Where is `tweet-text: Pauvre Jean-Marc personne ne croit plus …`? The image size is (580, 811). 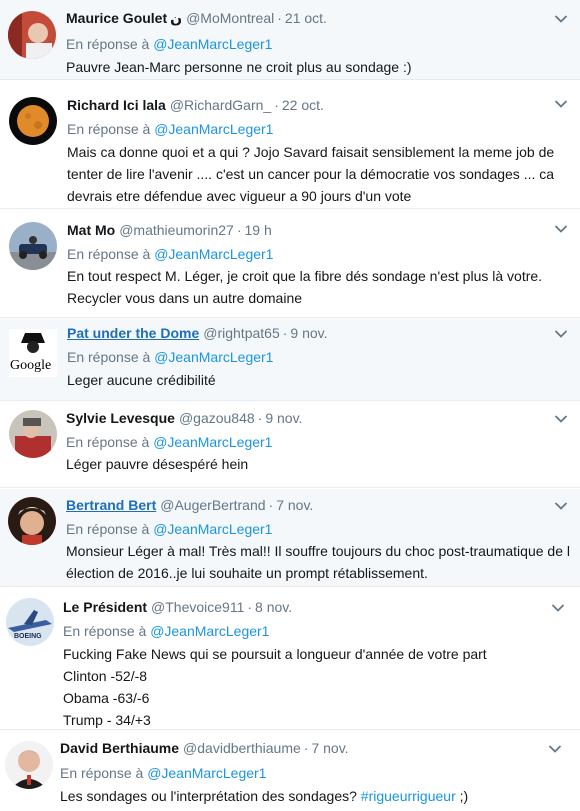
tweet-text: Pauvre Jean-Marc personne ne croit plus … is located at coordinates (239, 67).